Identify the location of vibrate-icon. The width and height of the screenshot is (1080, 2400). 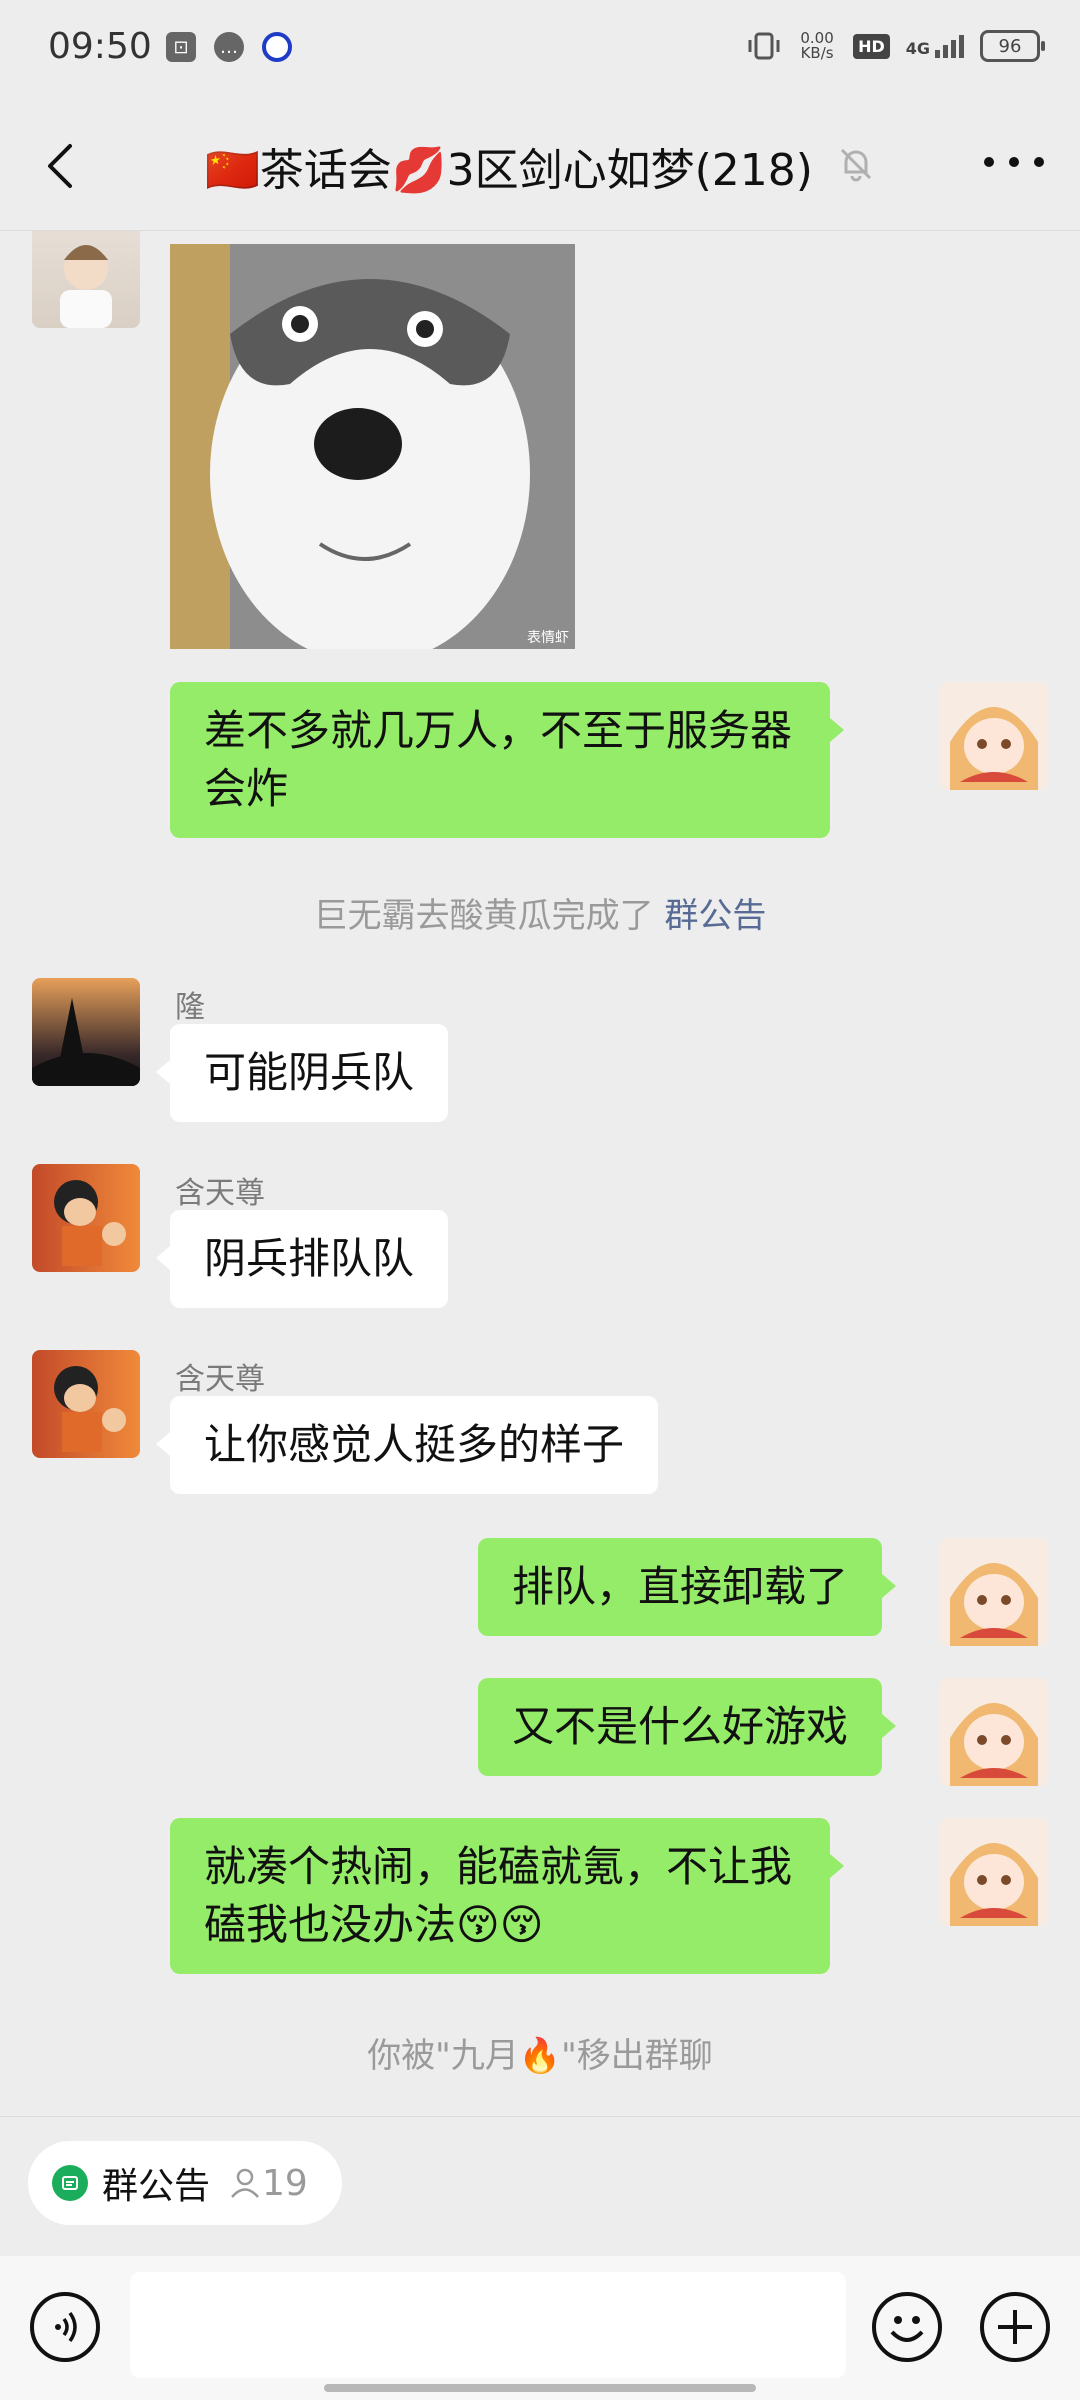
(764, 46).